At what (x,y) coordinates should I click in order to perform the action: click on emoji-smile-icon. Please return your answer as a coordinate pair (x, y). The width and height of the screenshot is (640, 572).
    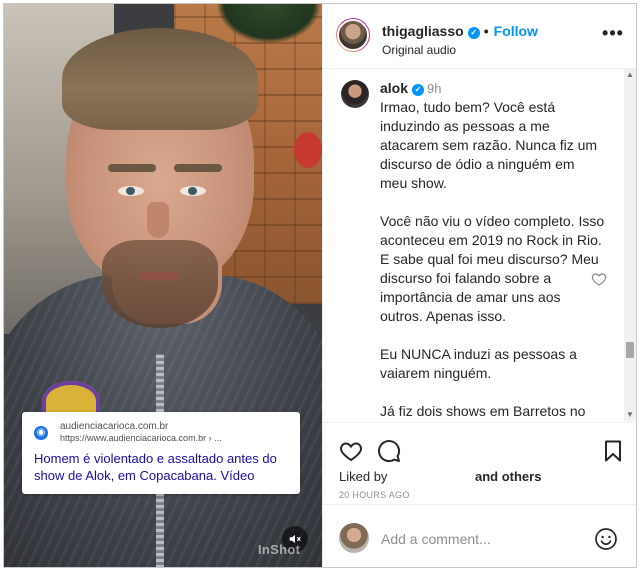
    Looking at the image, I should click on (606, 539).